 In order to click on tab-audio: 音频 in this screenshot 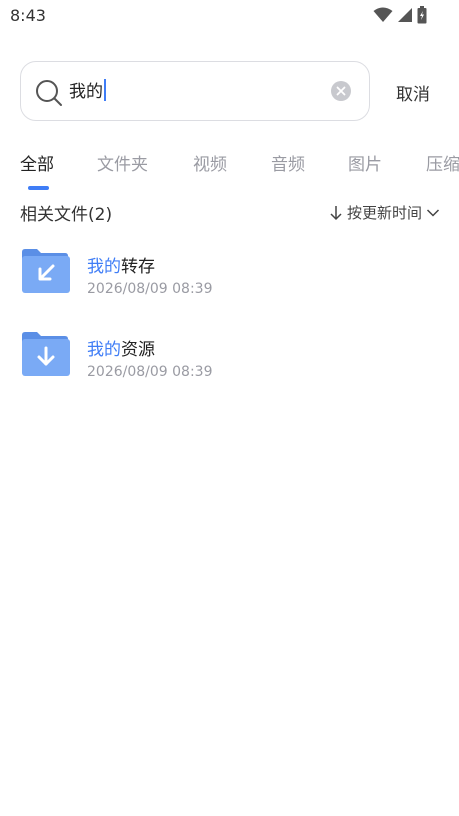, I will do `click(288, 162)`.